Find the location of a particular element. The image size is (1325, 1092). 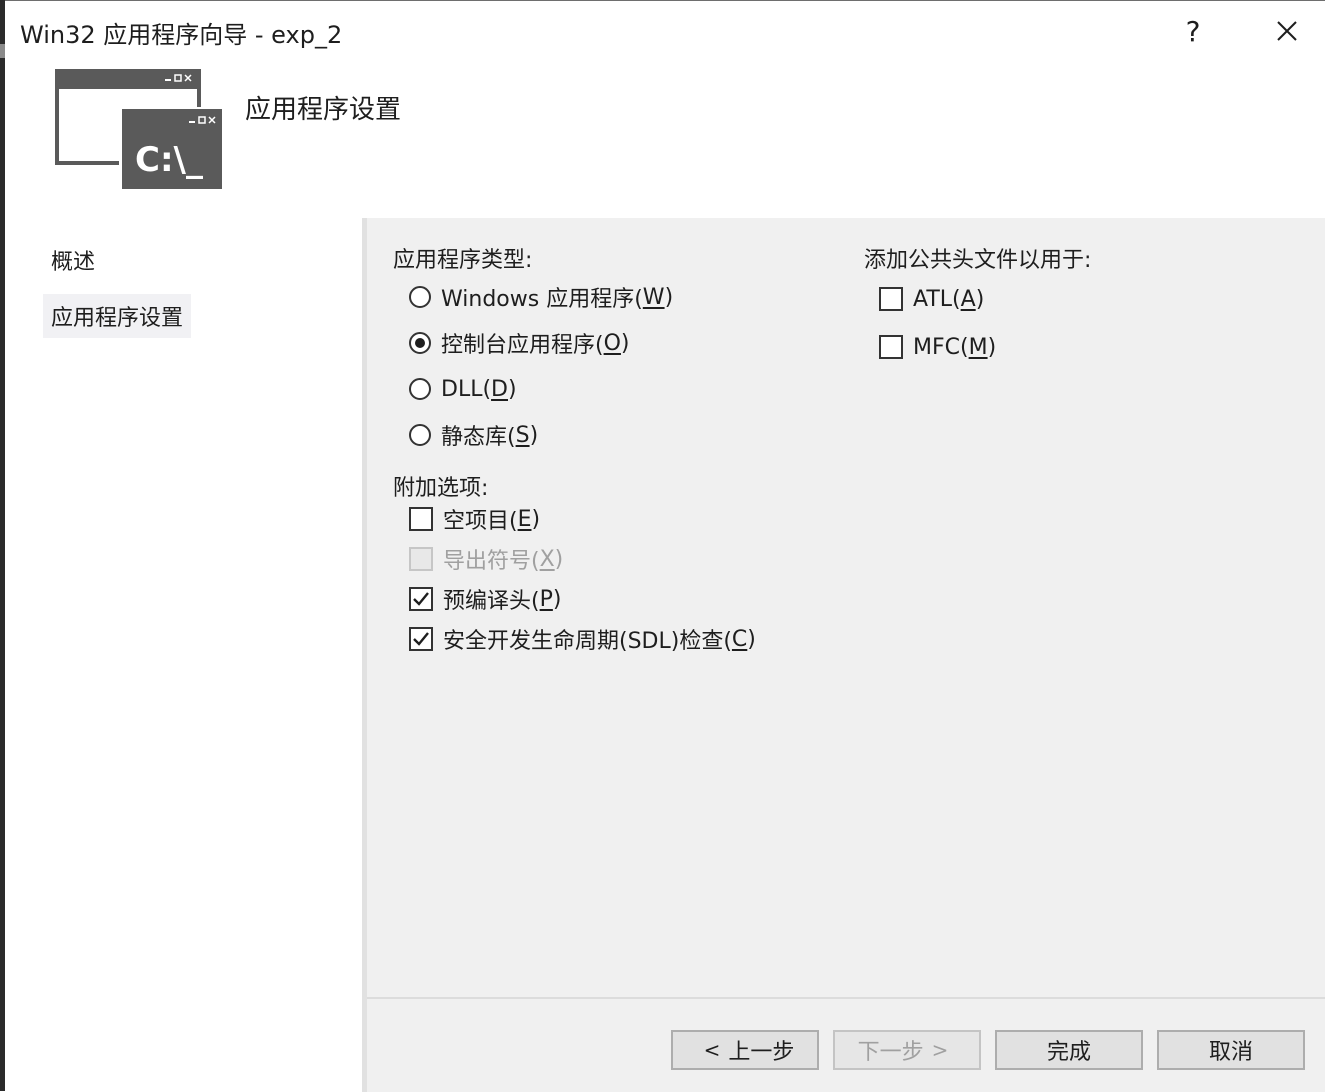

cancel-button: 取消 is located at coordinates (1231, 1050).